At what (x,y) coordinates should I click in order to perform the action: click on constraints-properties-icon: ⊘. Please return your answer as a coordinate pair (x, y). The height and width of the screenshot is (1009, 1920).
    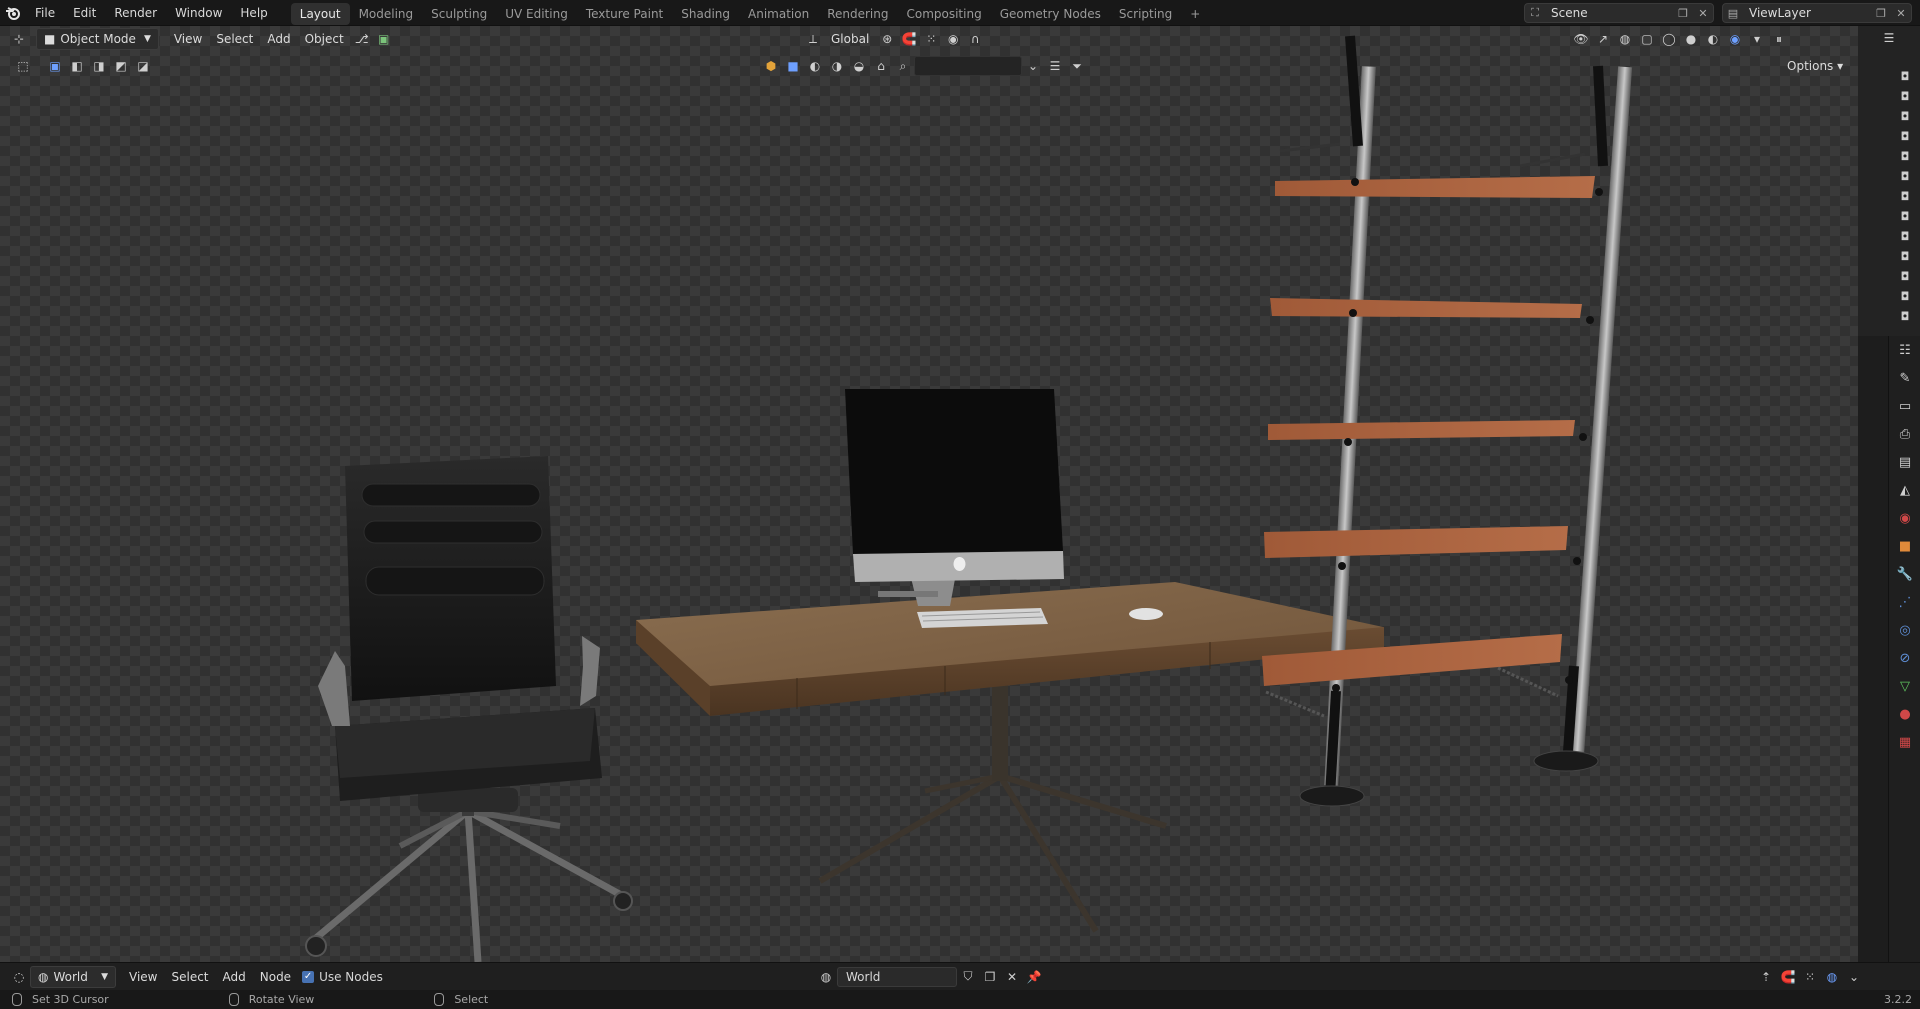
    Looking at the image, I should click on (1904, 658).